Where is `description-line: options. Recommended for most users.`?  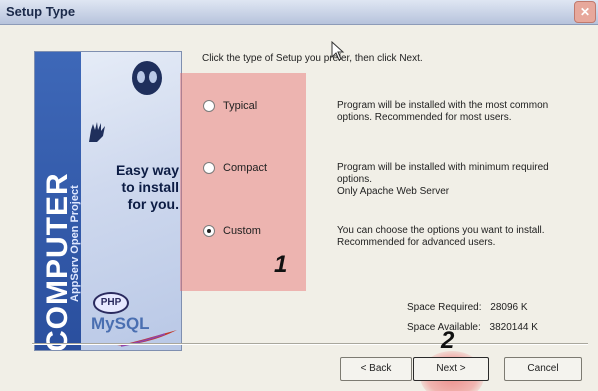 description-line: options. Recommended for most users. is located at coordinates (424, 117).